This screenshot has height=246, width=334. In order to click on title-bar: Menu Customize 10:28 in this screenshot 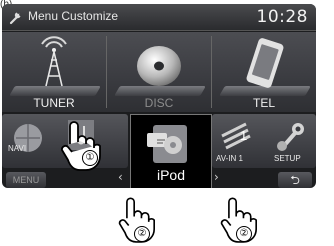, I will do `click(159, 17)`.